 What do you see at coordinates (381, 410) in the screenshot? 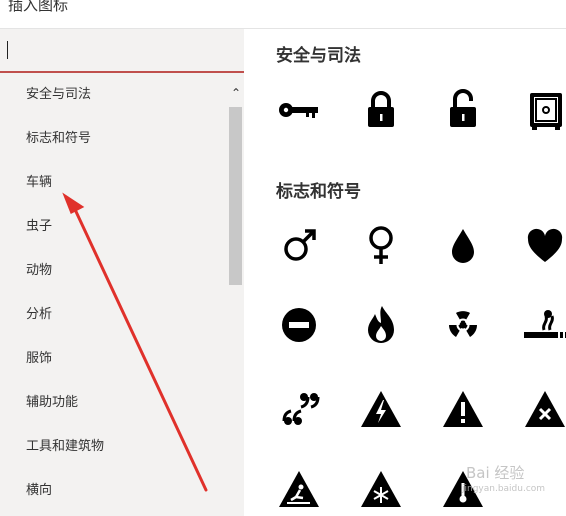
I see `high-voltage-icon` at bounding box center [381, 410].